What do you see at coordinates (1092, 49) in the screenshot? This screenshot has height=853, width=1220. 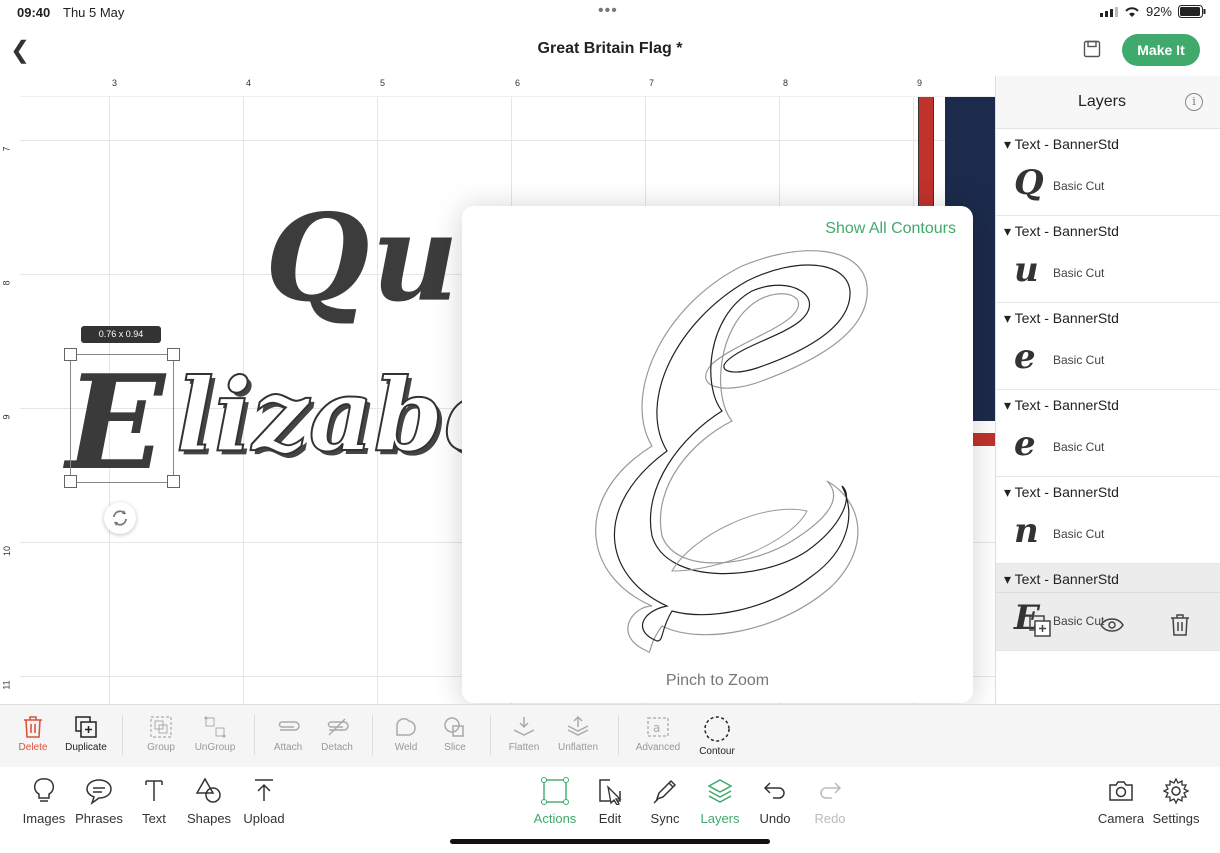 I see `save-icon` at bounding box center [1092, 49].